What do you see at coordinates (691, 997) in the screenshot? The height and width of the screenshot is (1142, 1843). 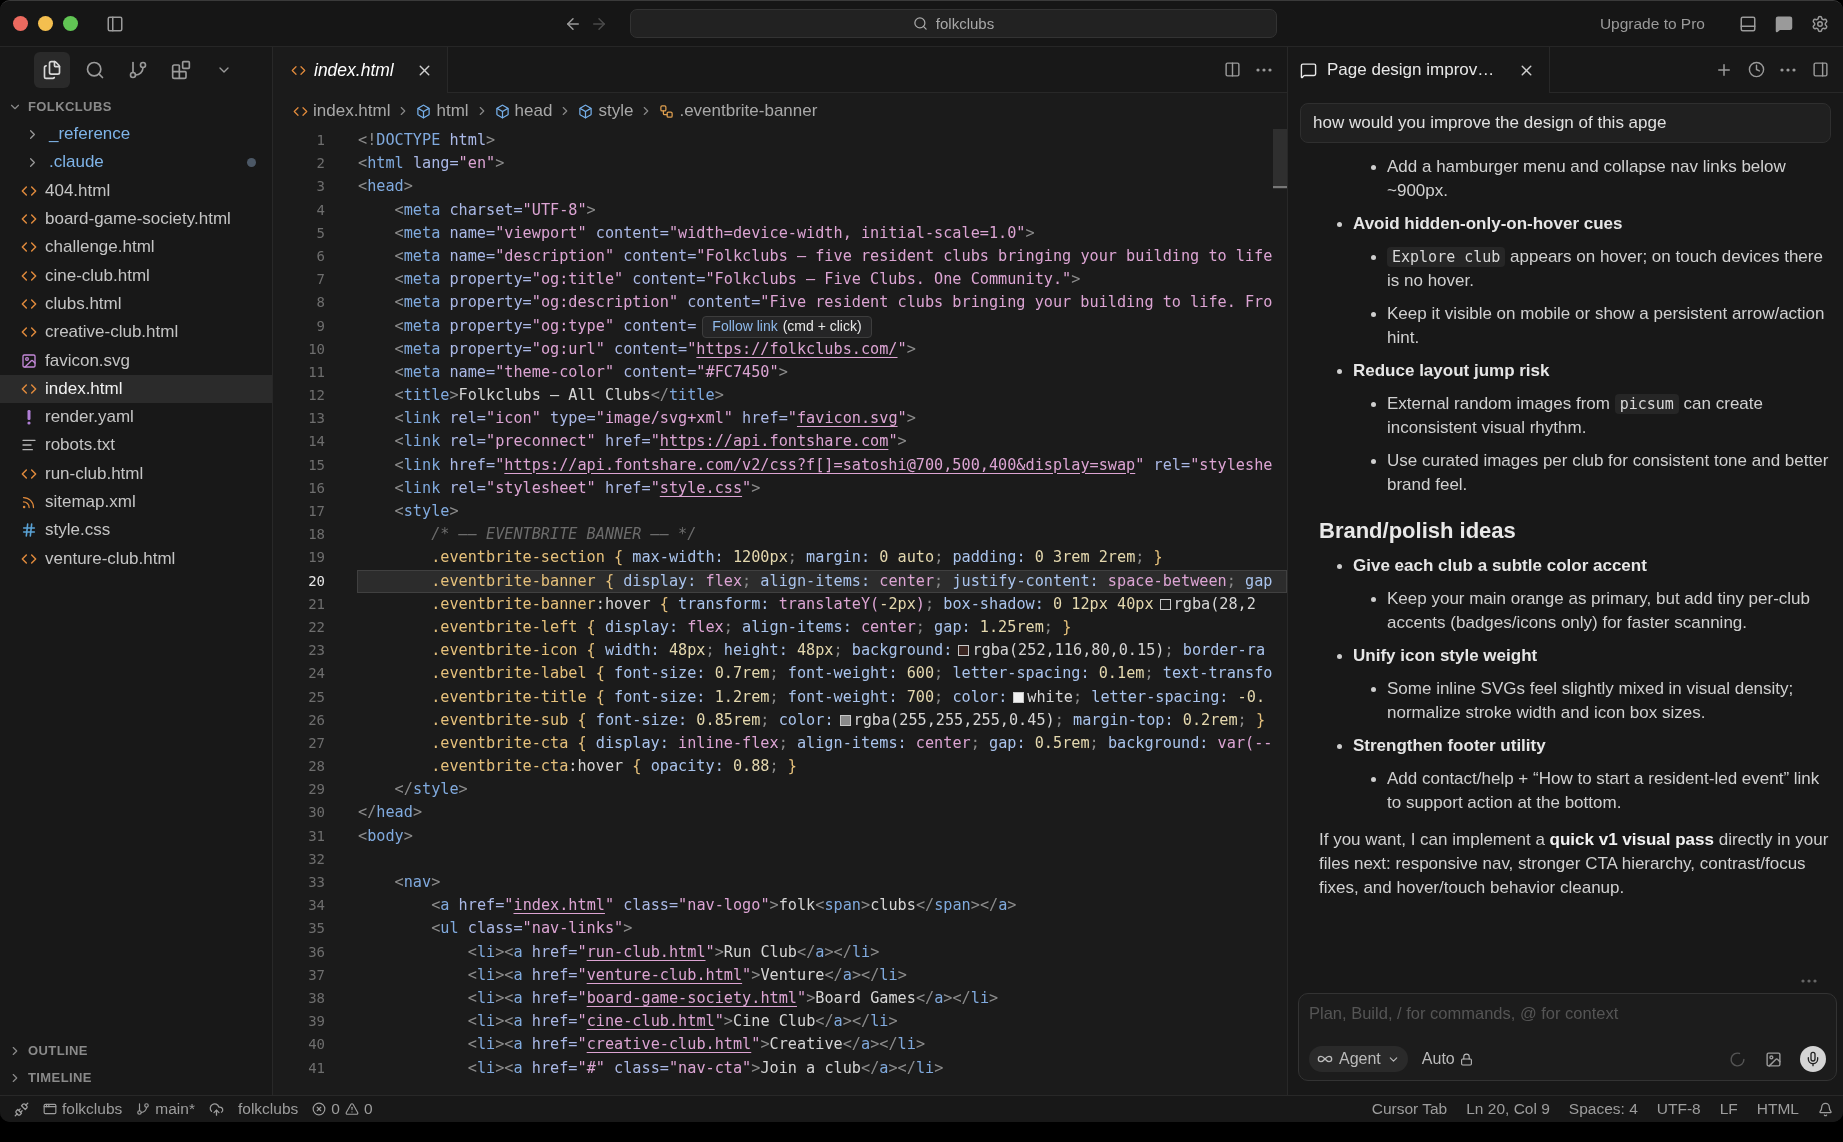 I see `code-link: board-game-society.html` at bounding box center [691, 997].